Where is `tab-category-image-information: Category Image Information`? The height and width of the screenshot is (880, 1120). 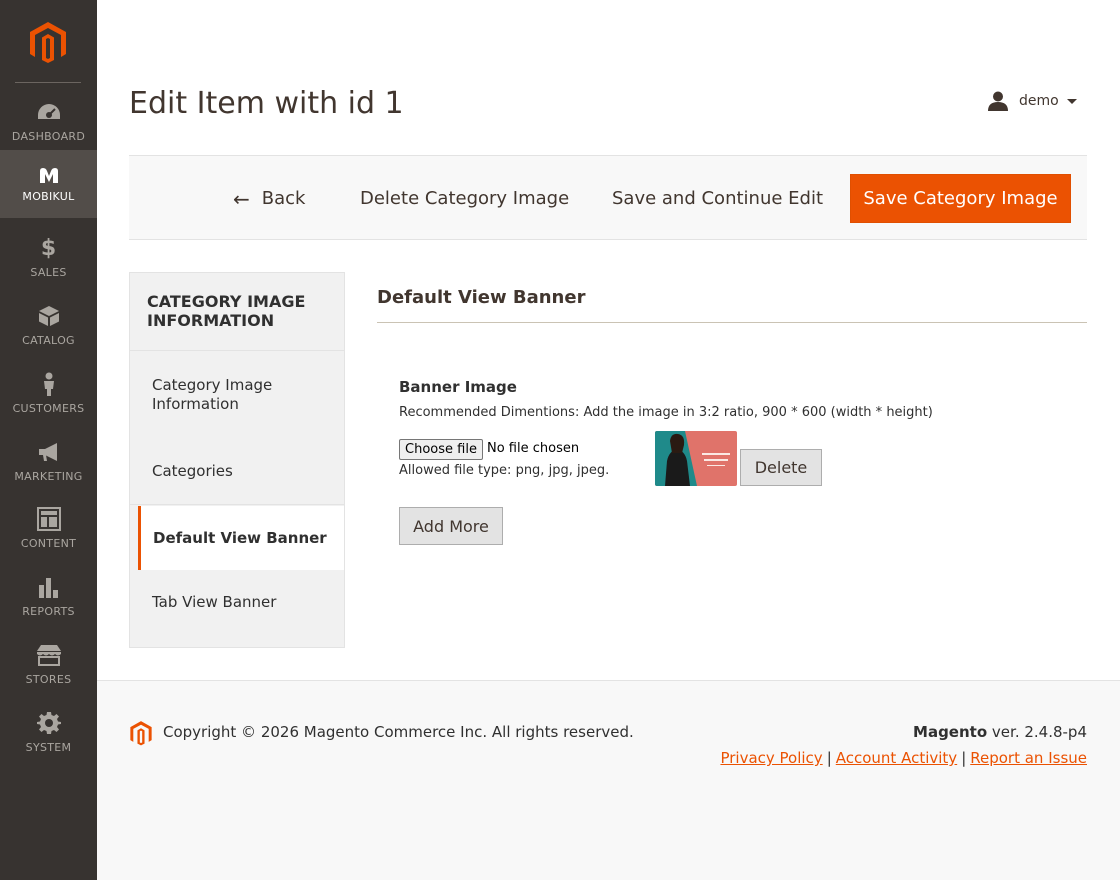 tab-category-image-information: Category Image Information is located at coordinates (237, 395).